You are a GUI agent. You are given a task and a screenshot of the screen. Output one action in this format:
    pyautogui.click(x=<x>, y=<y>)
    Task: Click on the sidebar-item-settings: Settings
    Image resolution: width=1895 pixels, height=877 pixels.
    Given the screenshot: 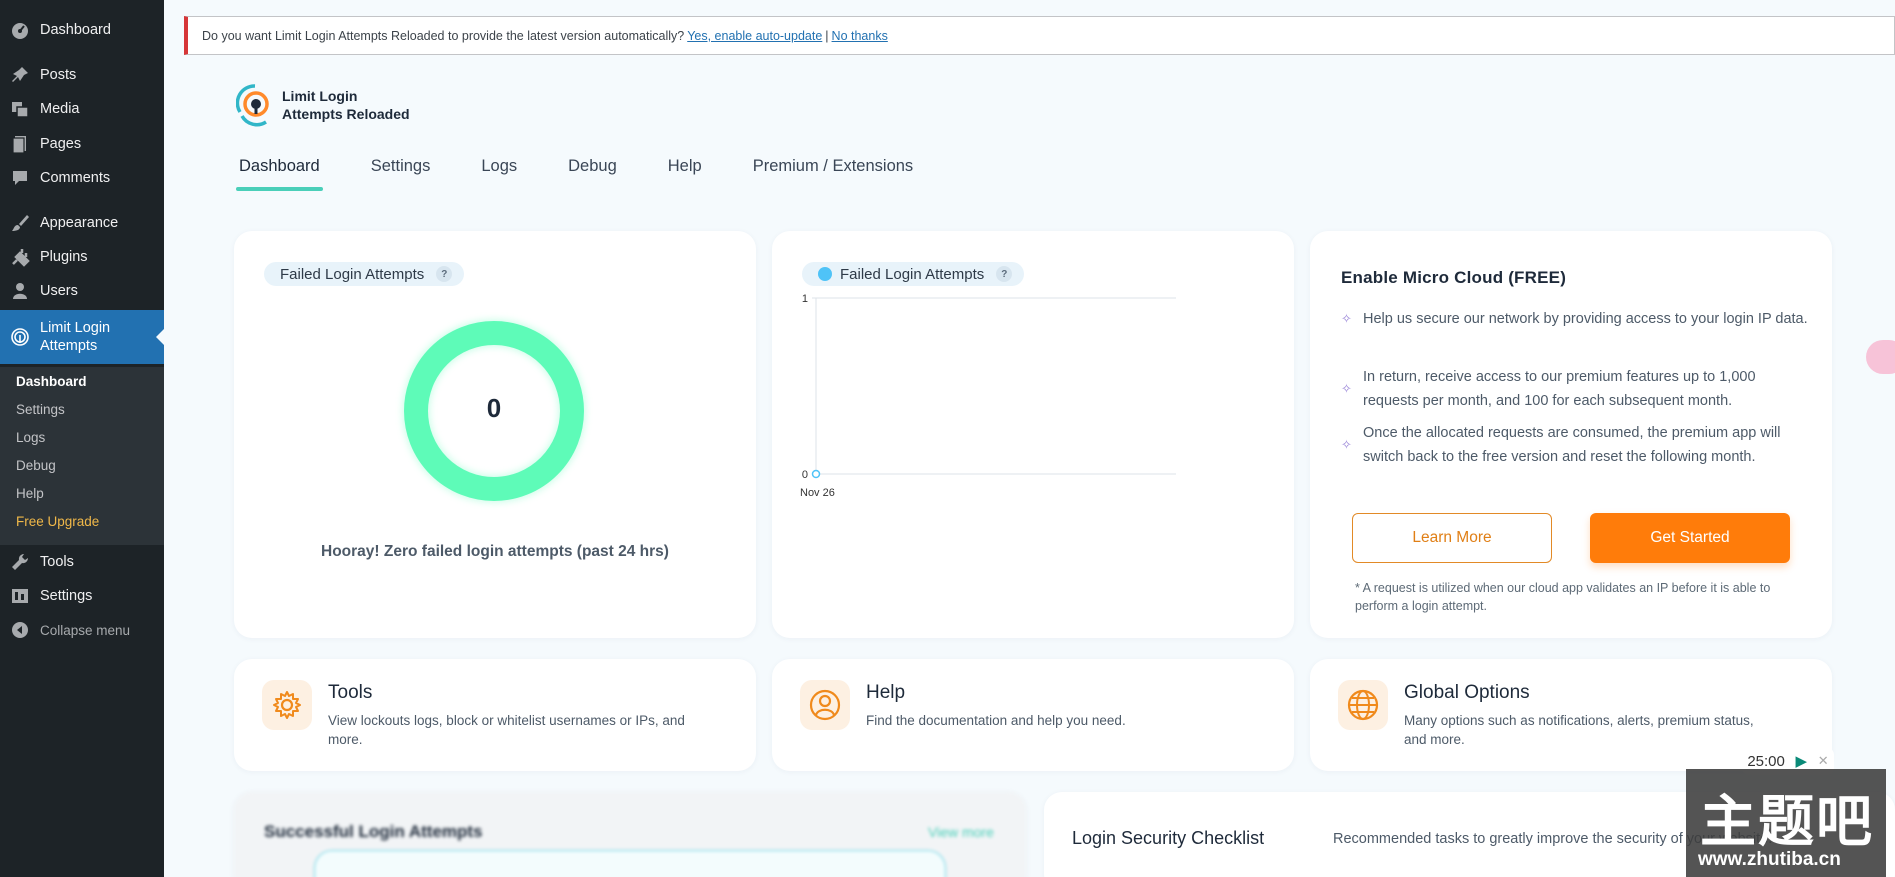 What is the action you would take?
    pyautogui.click(x=82, y=596)
    